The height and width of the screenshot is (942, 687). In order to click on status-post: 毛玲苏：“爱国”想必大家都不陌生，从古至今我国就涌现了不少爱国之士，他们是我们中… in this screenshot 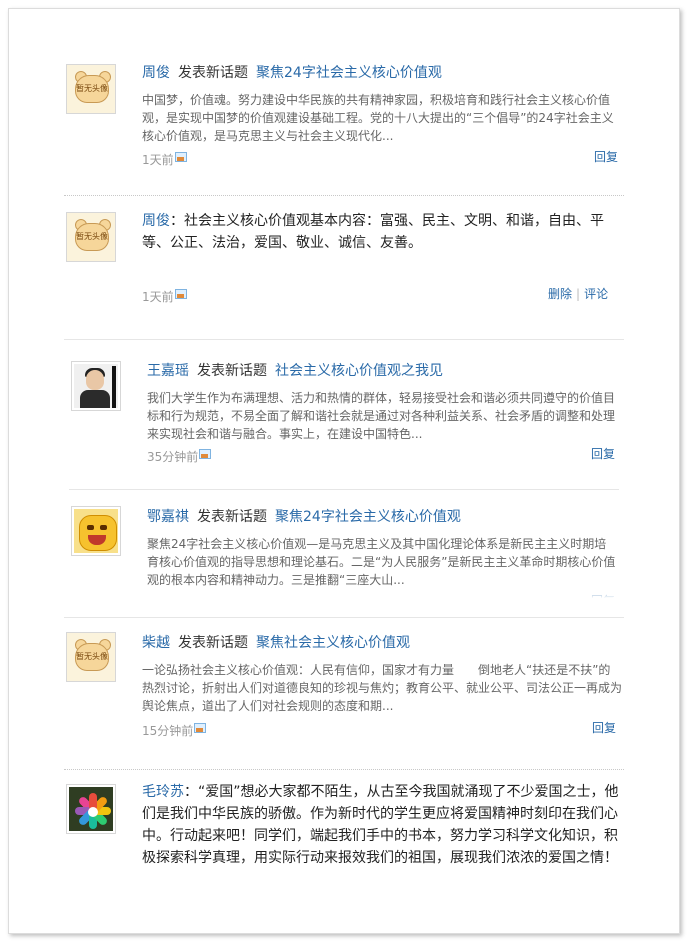, I will do `click(382, 825)`.